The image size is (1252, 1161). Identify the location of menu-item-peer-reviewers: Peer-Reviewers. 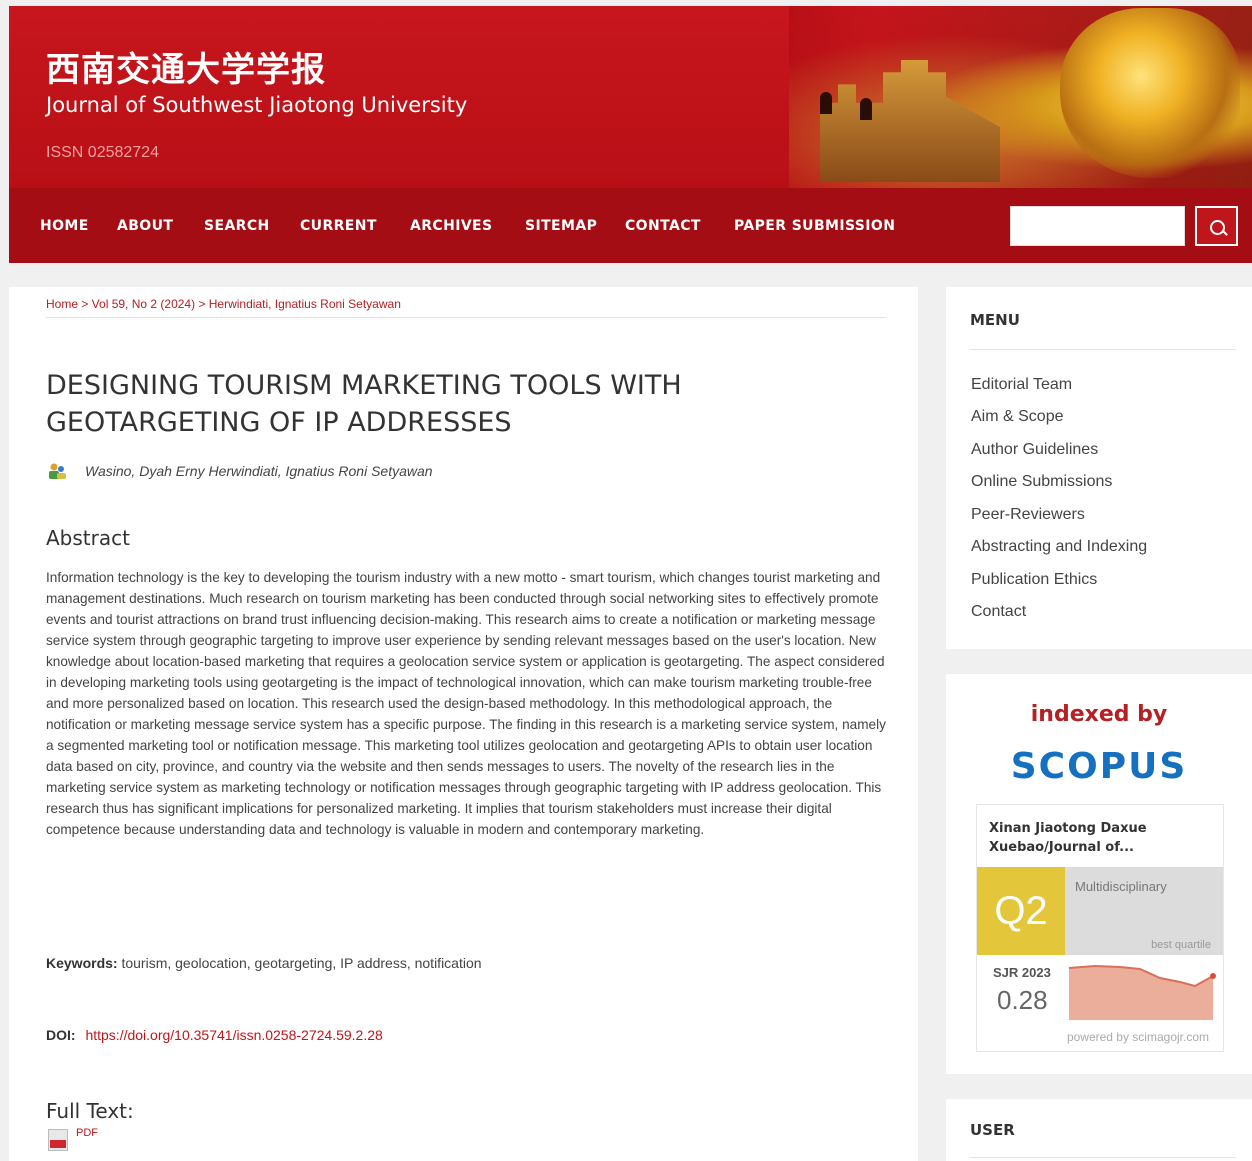
(1028, 515).